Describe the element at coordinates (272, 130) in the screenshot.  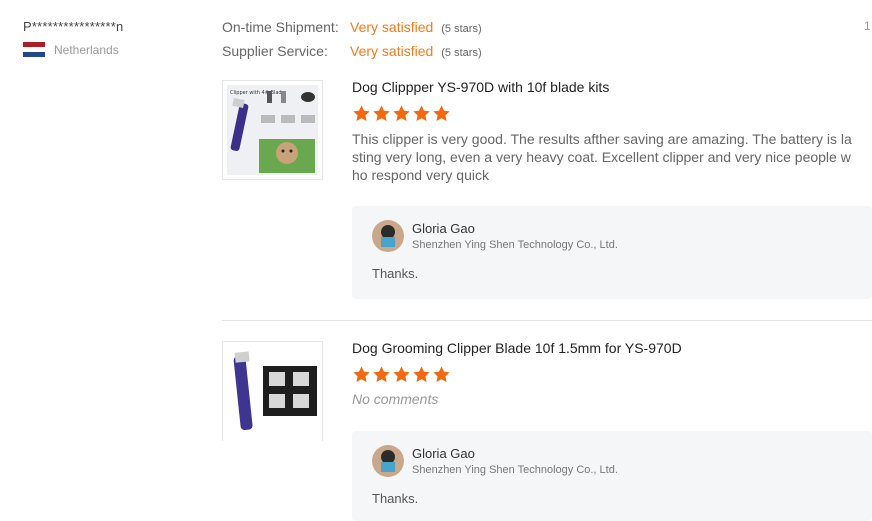
I see `clipper-kit-product-image-icon: Clipper with 4# Blade` at that location.